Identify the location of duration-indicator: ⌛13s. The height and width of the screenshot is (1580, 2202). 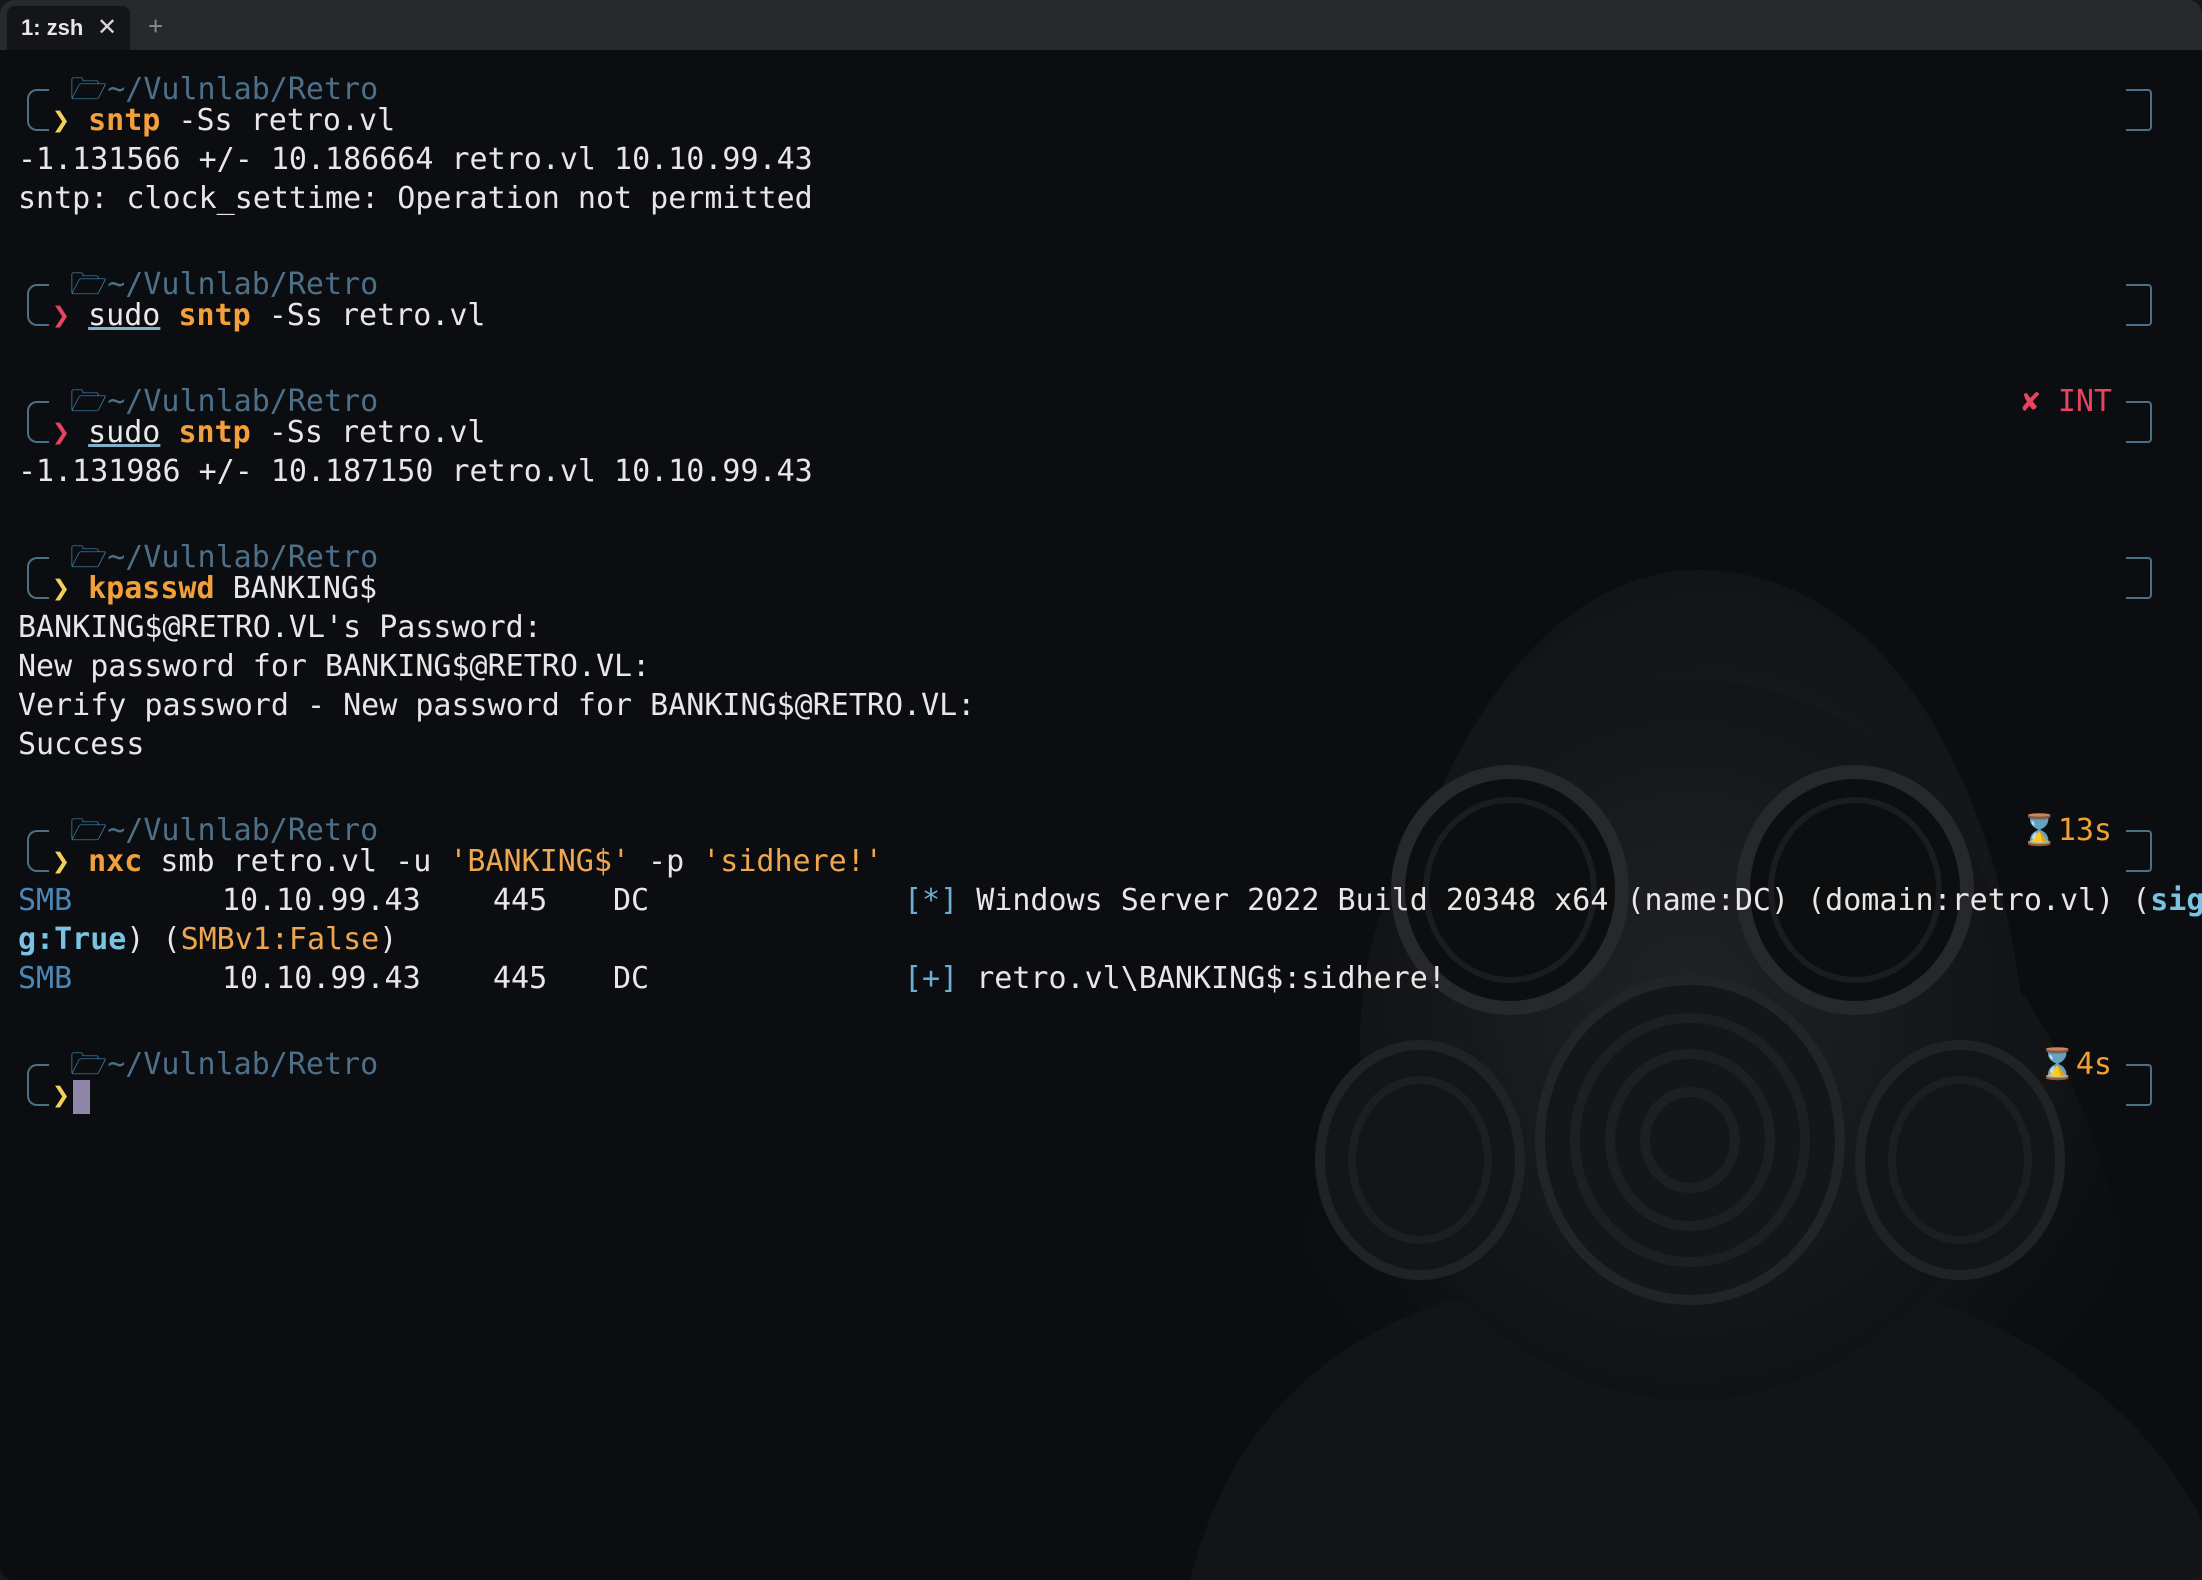
(2066, 830).